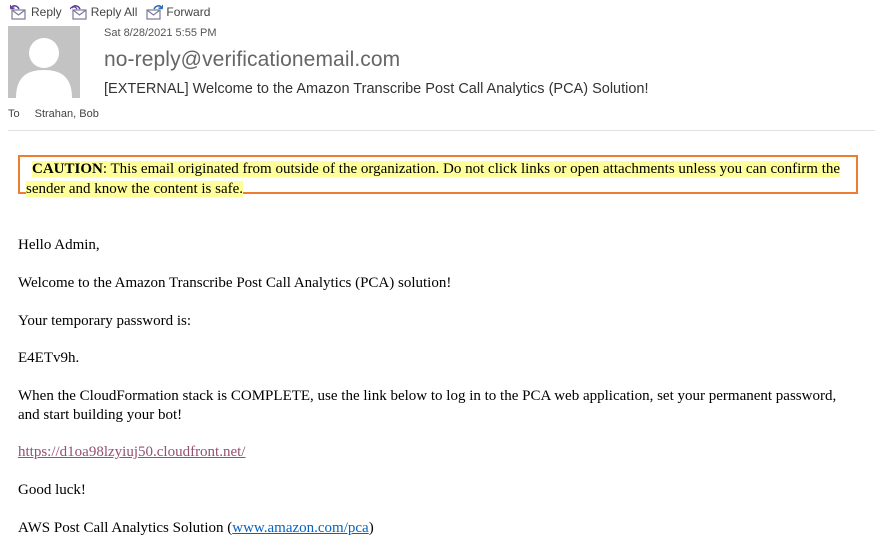  Describe the element at coordinates (131, 452) in the screenshot. I see `app-link: https://d1oa98lzyiuj50.cloudfront.net/` at that location.